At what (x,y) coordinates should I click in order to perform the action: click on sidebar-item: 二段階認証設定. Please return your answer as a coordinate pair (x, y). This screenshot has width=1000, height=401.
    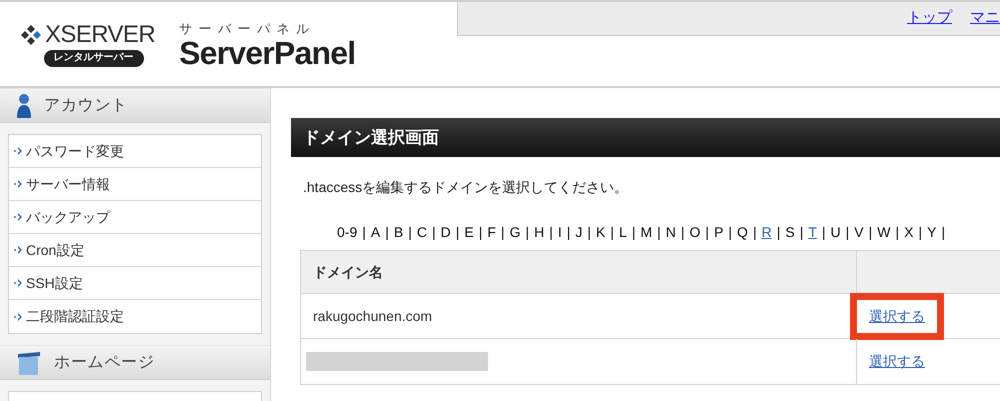
    Looking at the image, I should click on (135, 316).